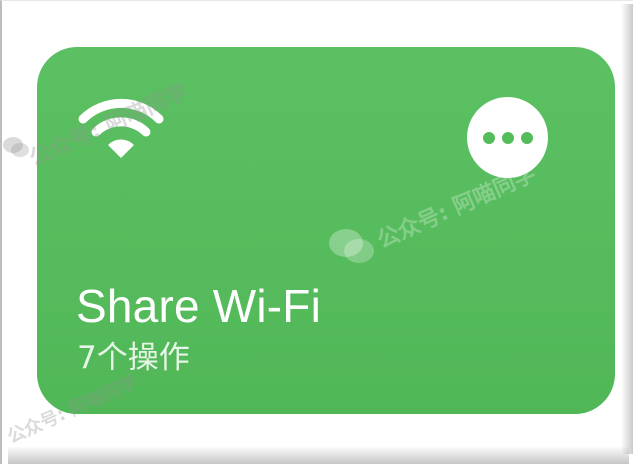  I want to click on shortcut-action-count: 7个操作, so click(133, 358).